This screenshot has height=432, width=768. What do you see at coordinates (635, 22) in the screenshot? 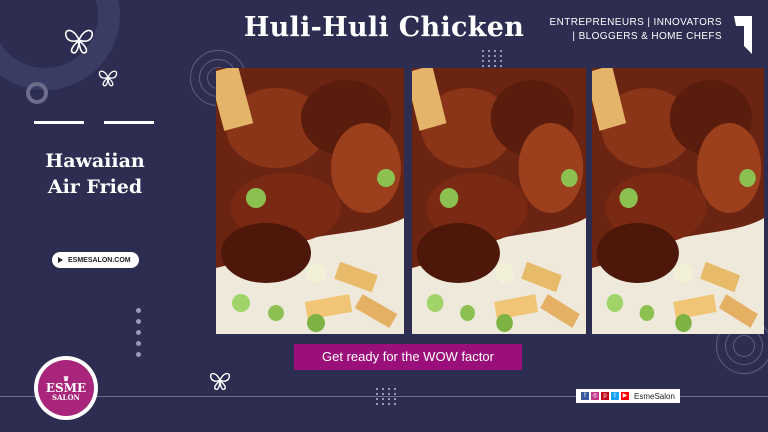
I see `tagline-line-1: ENTREPRENEURS | INNOVATORS` at bounding box center [635, 22].